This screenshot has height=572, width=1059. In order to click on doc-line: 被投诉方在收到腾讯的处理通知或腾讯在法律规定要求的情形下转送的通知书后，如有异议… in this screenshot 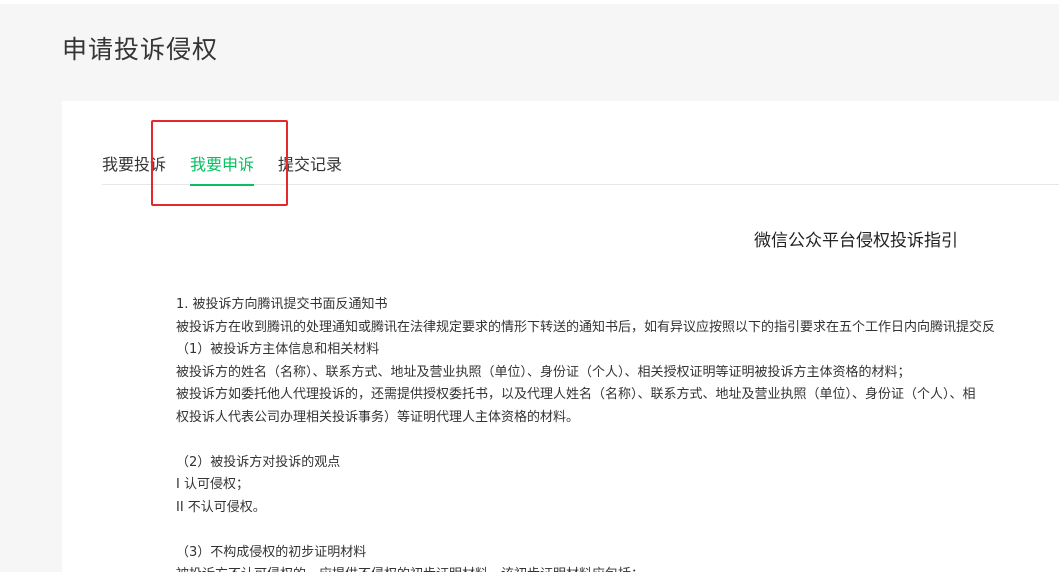, I will do `click(586, 327)`.